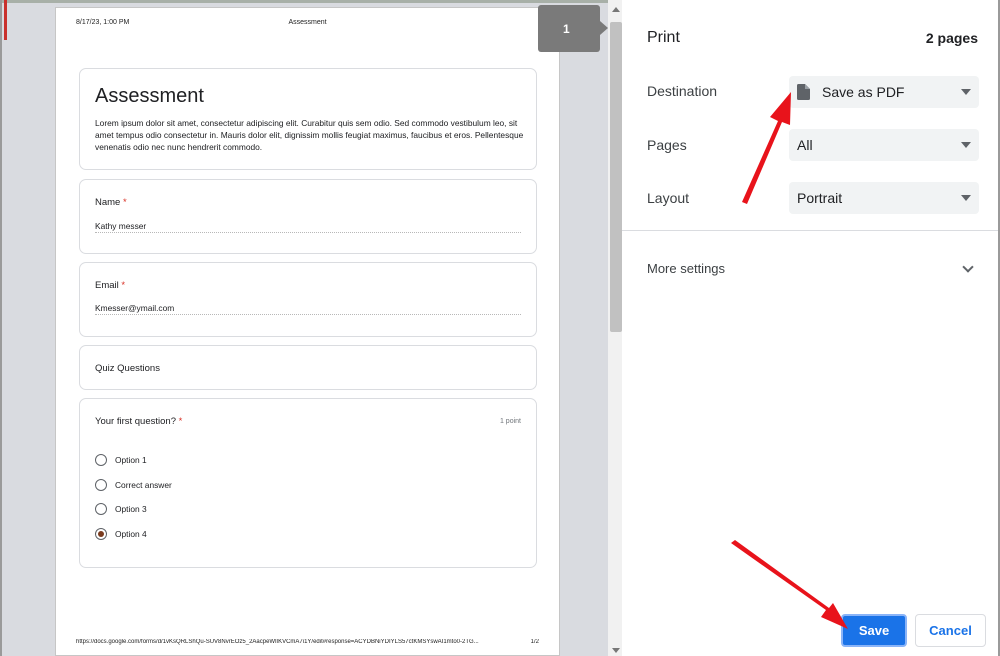  I want to click on page-header-title: Assessment, so click(307, 22).